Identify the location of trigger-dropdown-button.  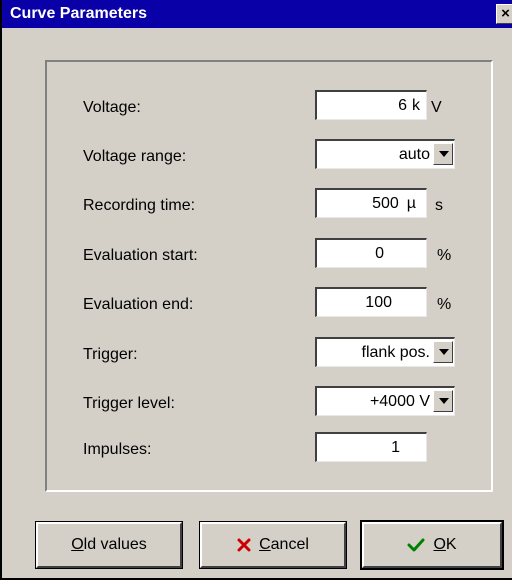
(443, 352).